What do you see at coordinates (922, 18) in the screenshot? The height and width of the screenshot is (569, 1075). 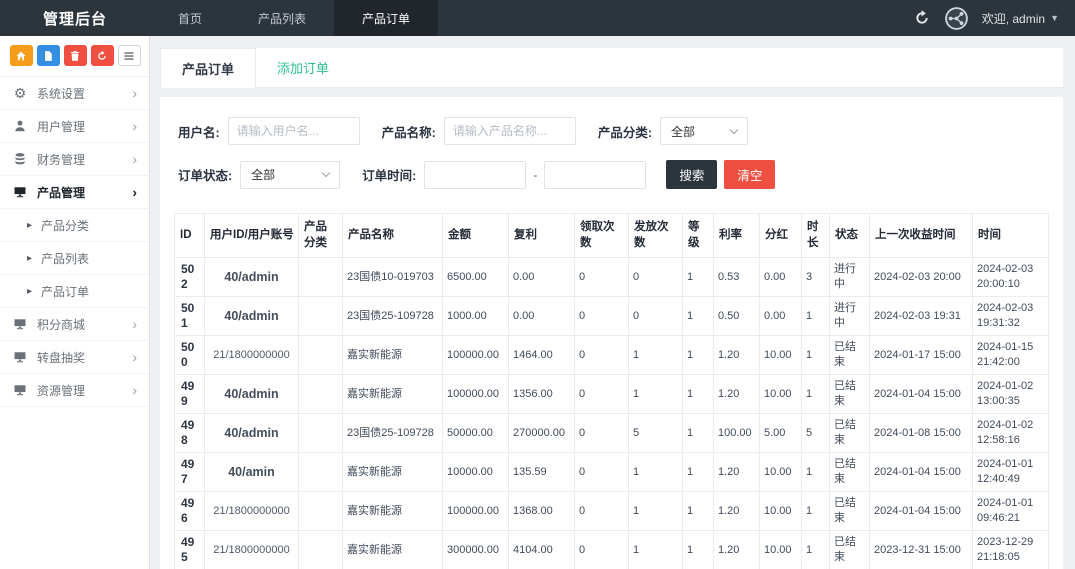 I see `refresh-icon` at bounding box center [922, 18].